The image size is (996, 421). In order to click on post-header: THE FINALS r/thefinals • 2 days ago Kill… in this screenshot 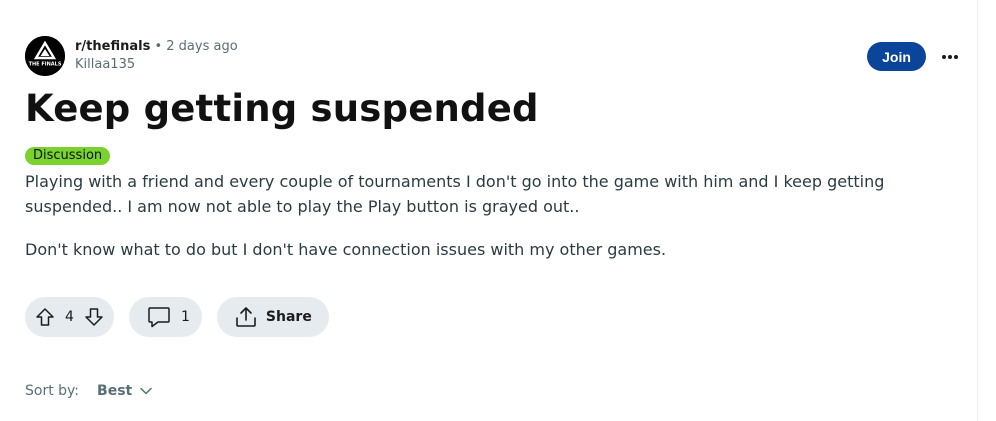, I will do `click(495, 56)`.